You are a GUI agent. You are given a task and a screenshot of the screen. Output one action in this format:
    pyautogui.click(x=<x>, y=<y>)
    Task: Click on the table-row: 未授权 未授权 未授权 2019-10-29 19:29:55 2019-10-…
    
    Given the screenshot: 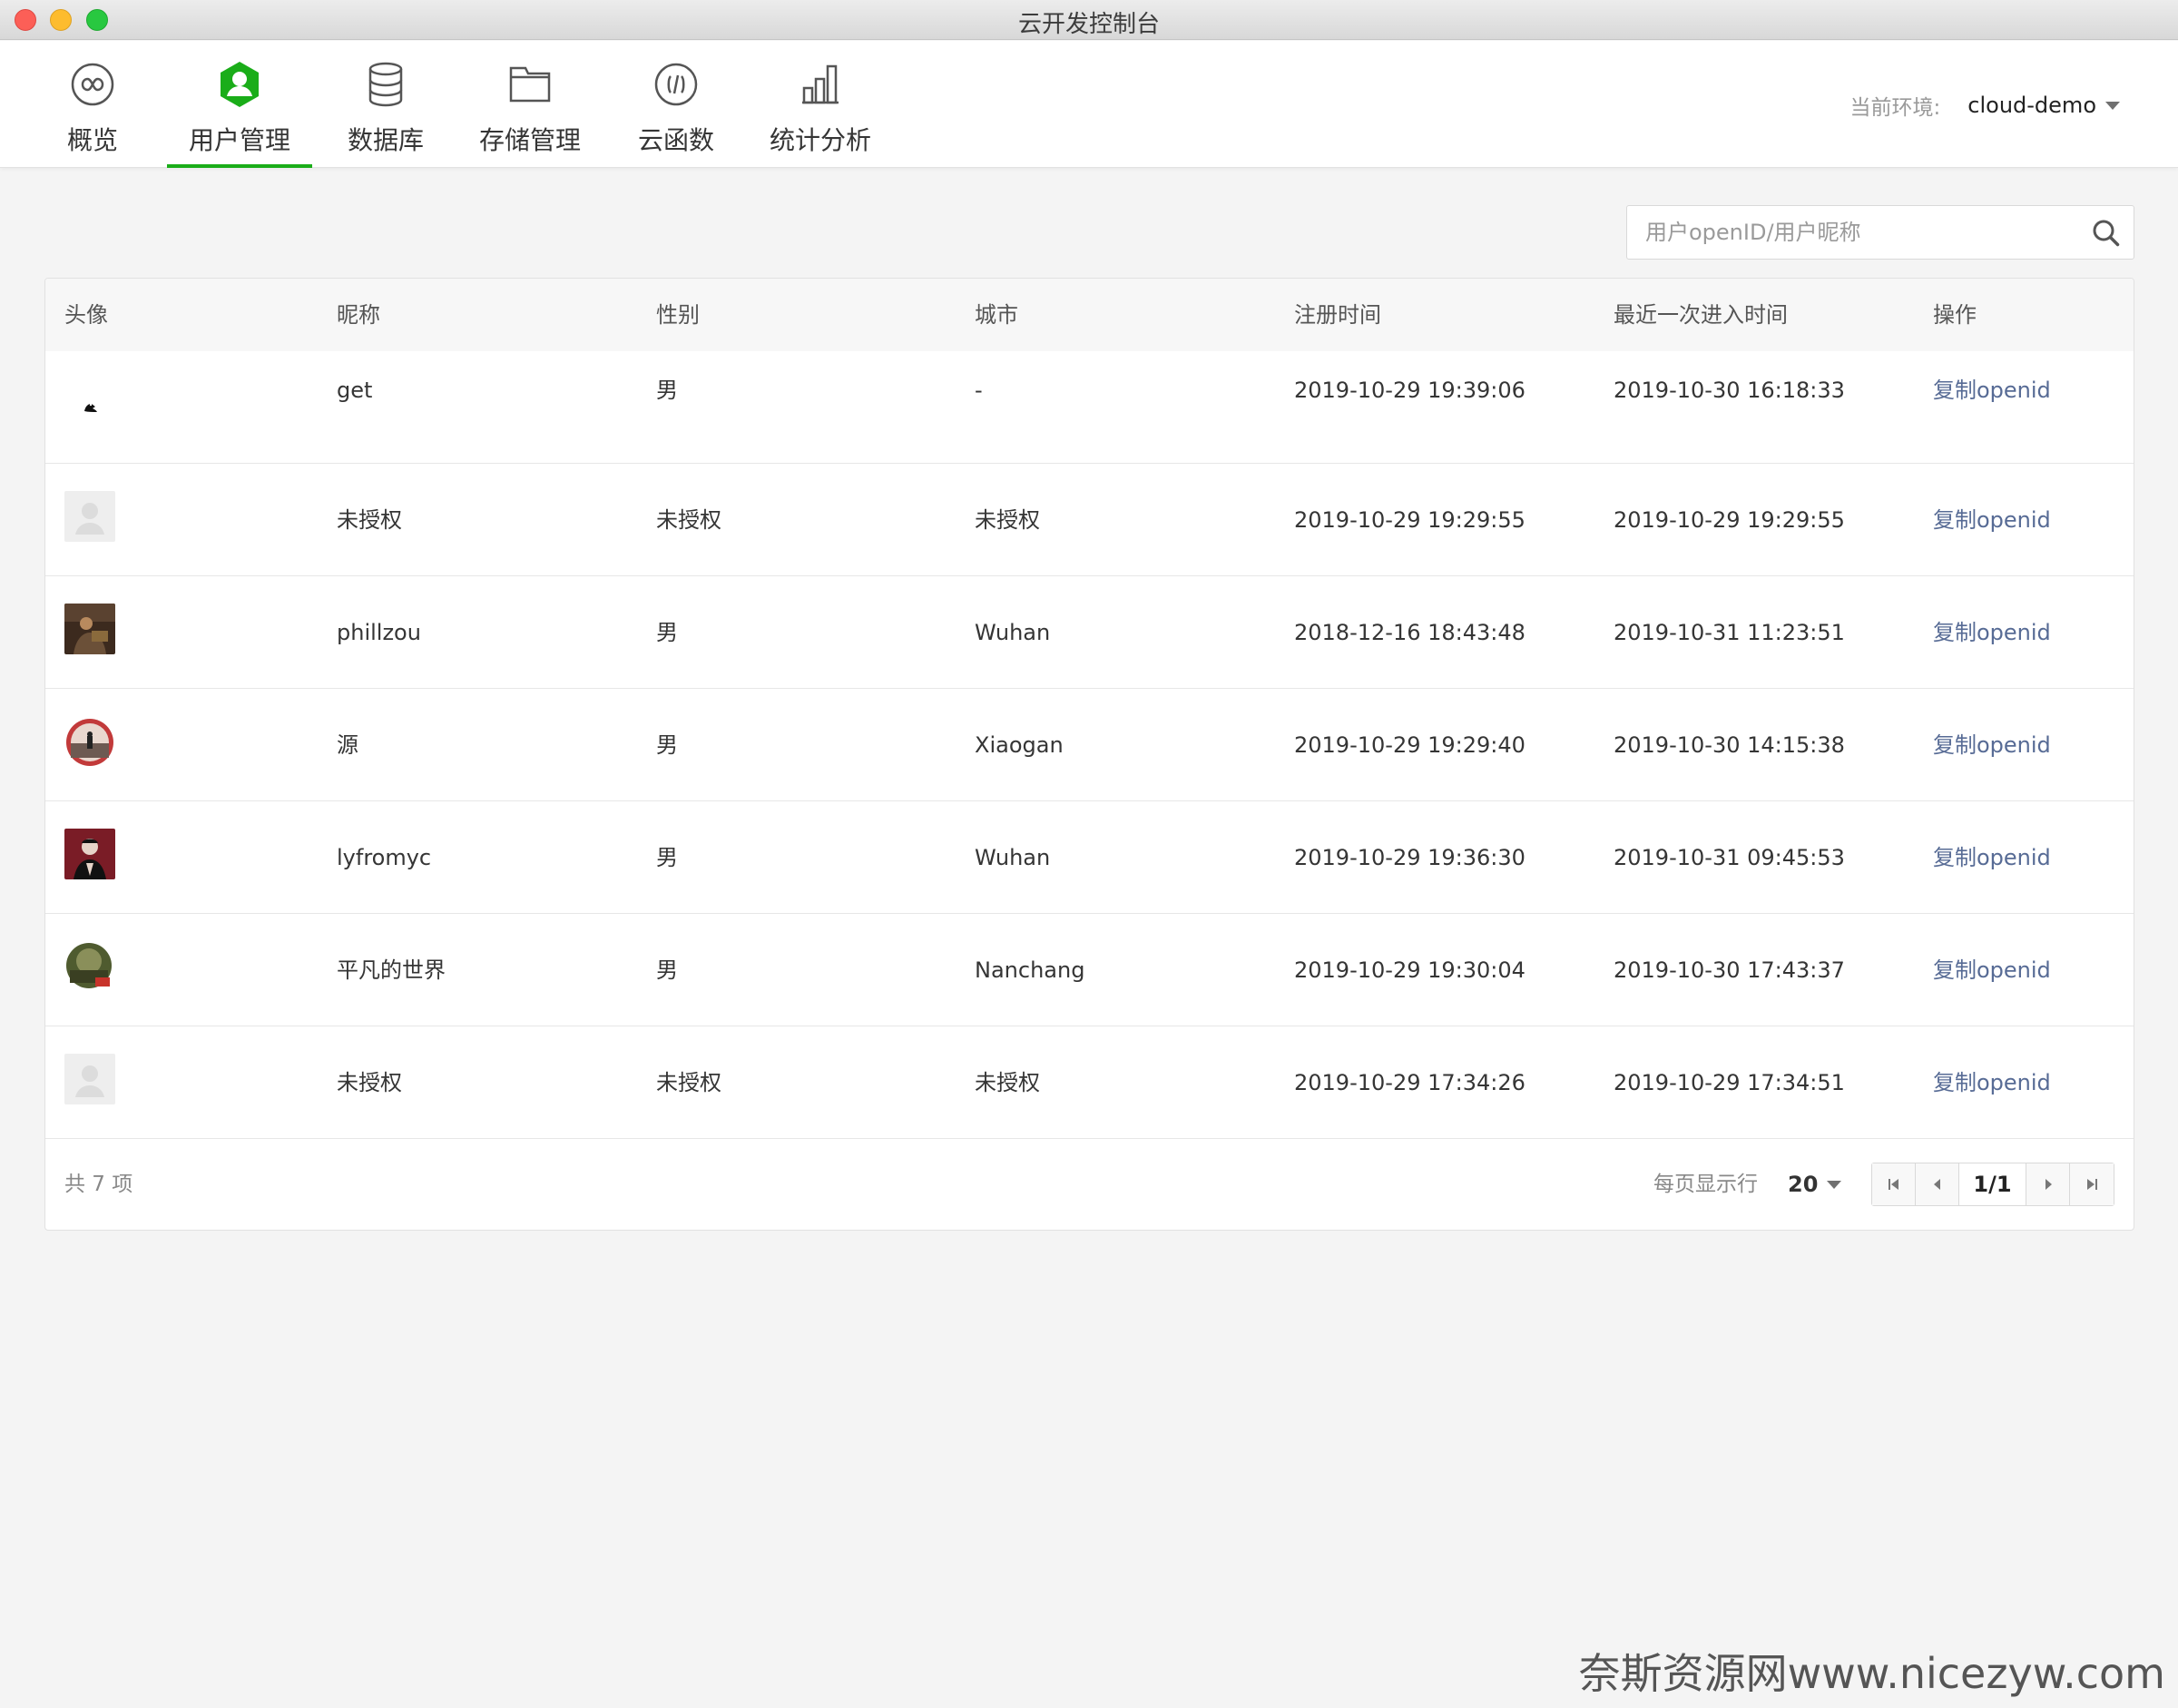 What is the action you would take?
    pyautogui.click(x=1089, y=520)
    